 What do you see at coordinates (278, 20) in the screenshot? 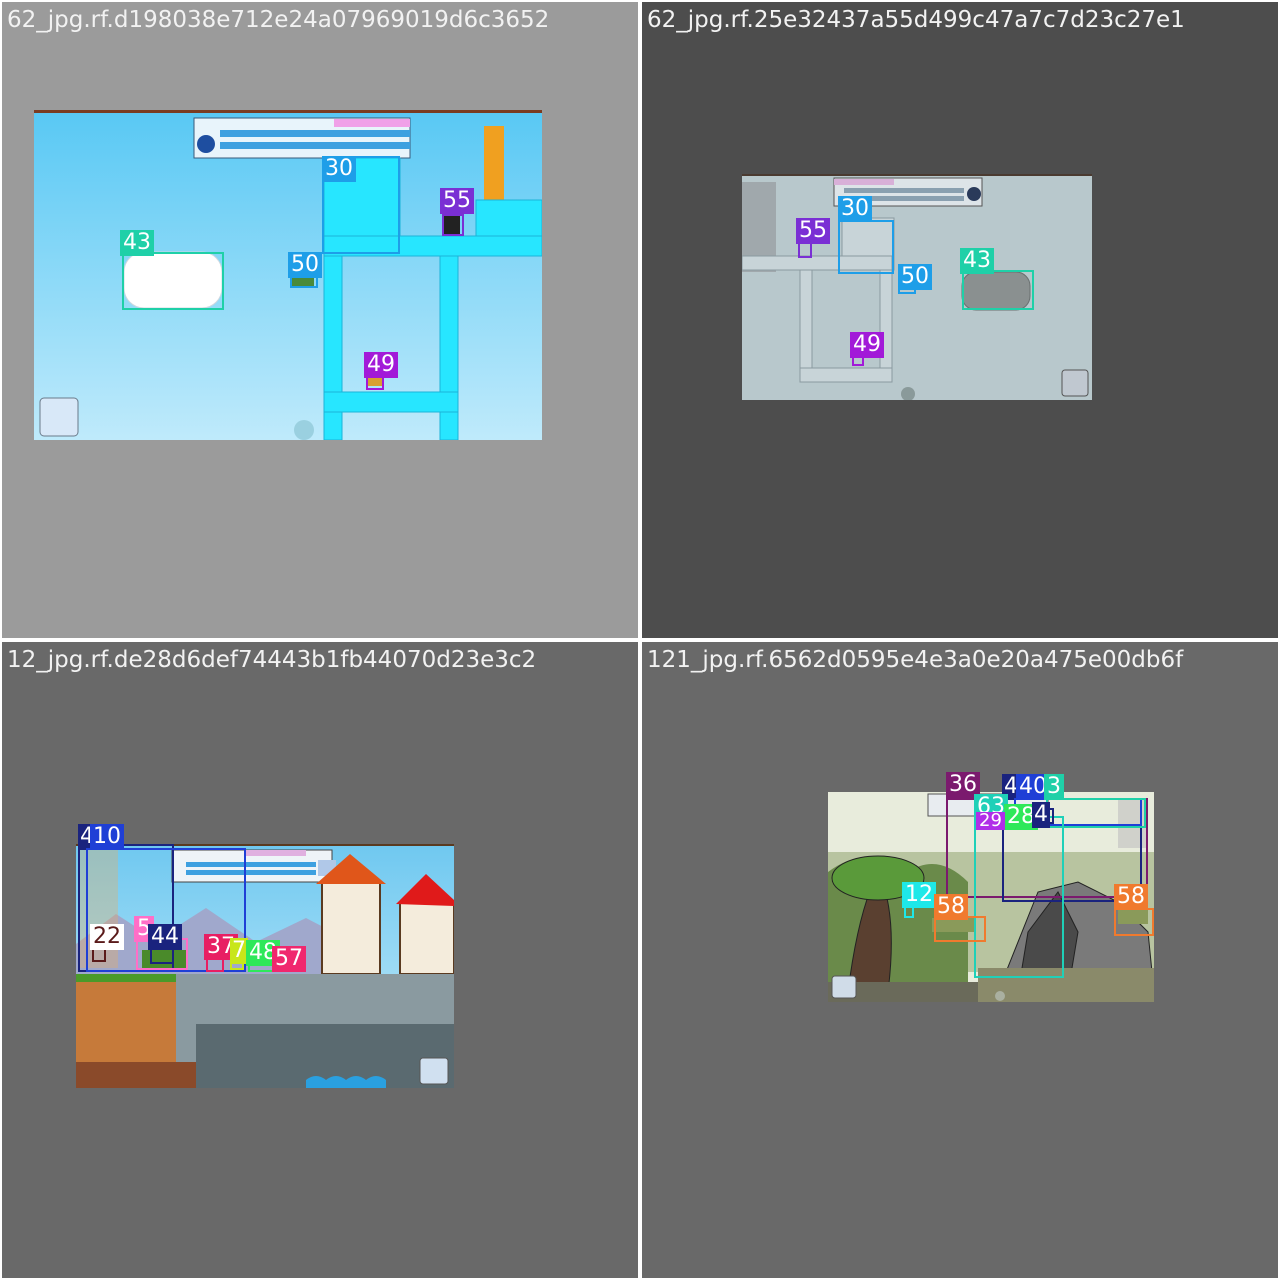
I see `panel-title: 62_jpg.rf.d198038e712e24a07969019d6c3652` at bounding box center [278, 20].